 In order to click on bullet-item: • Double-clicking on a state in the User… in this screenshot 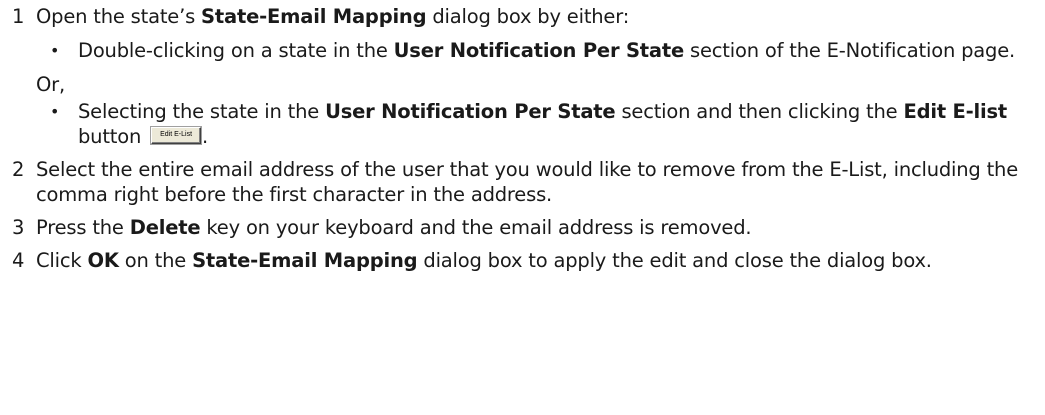, I will do `click(547, 50)`.